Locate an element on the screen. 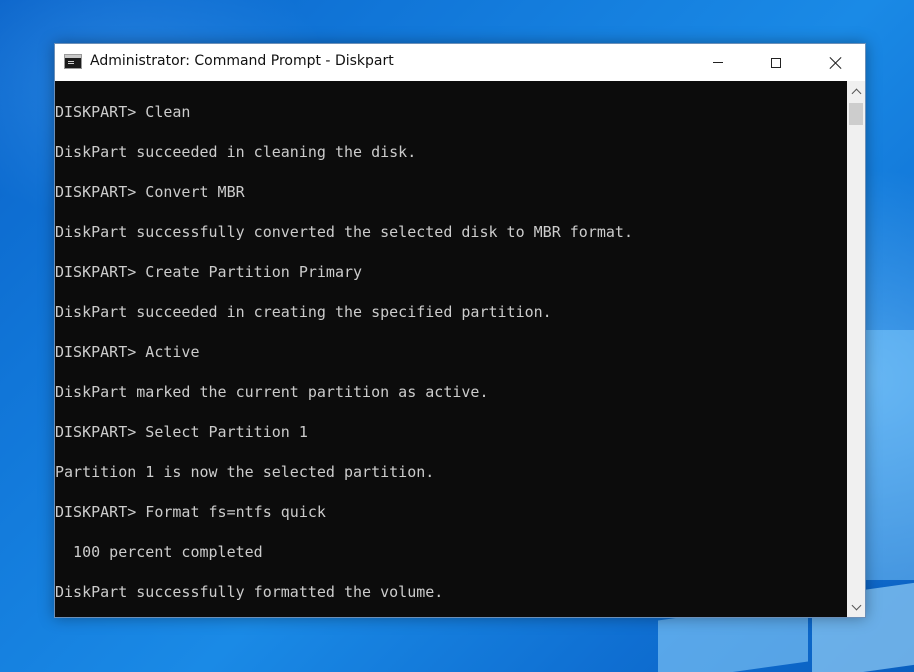  maximize-icon is located at coordinates (776, 62).